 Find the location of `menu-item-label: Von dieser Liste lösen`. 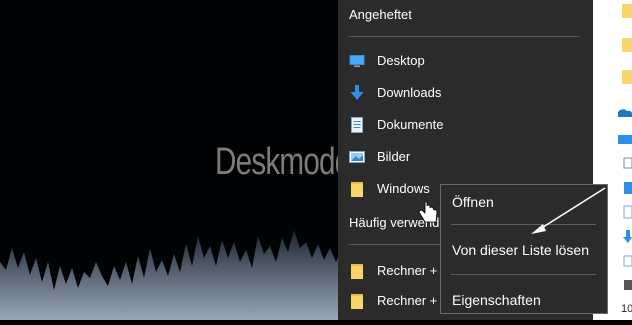

menu-item-label: Von dieser Liste lösen is located at coordinates (520, 250).